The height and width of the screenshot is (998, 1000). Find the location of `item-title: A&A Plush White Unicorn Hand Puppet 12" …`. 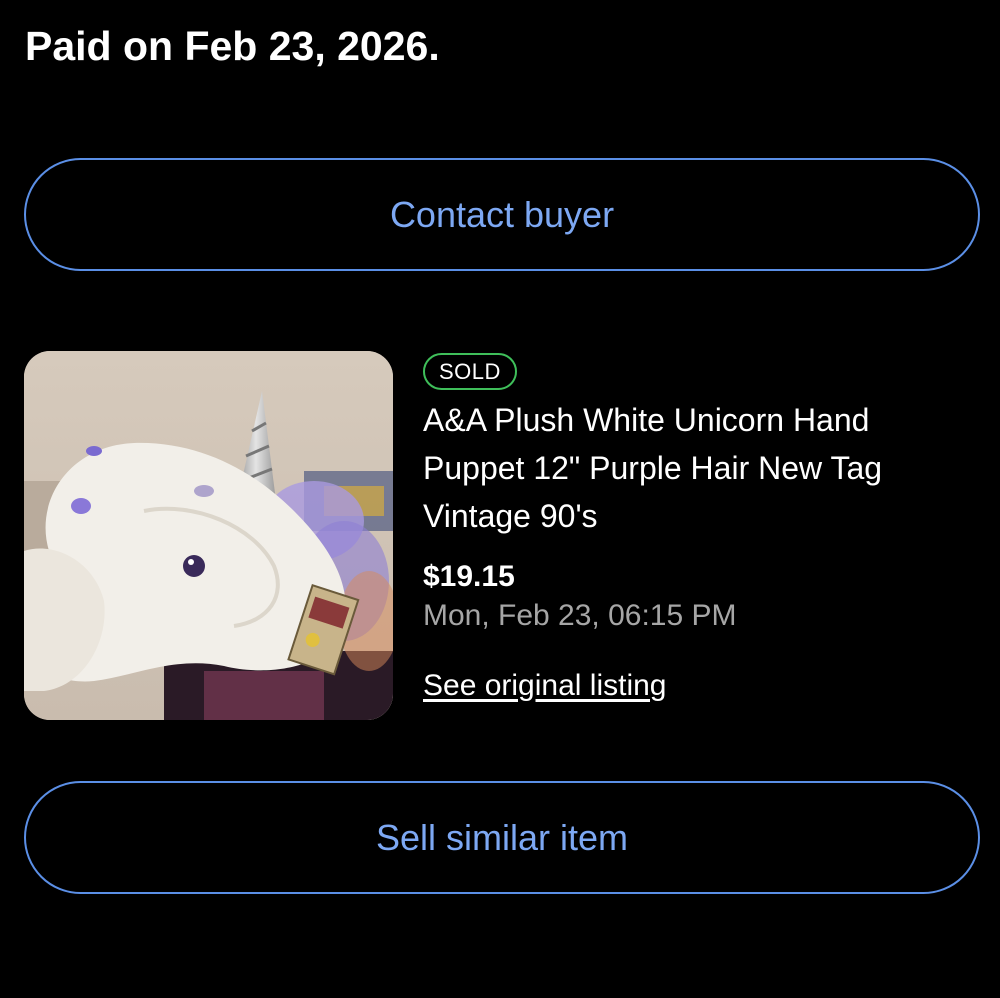

item-title: A&A Plush White Unicorn Hand Puppet 12" … is located at coordinates (683, 468).